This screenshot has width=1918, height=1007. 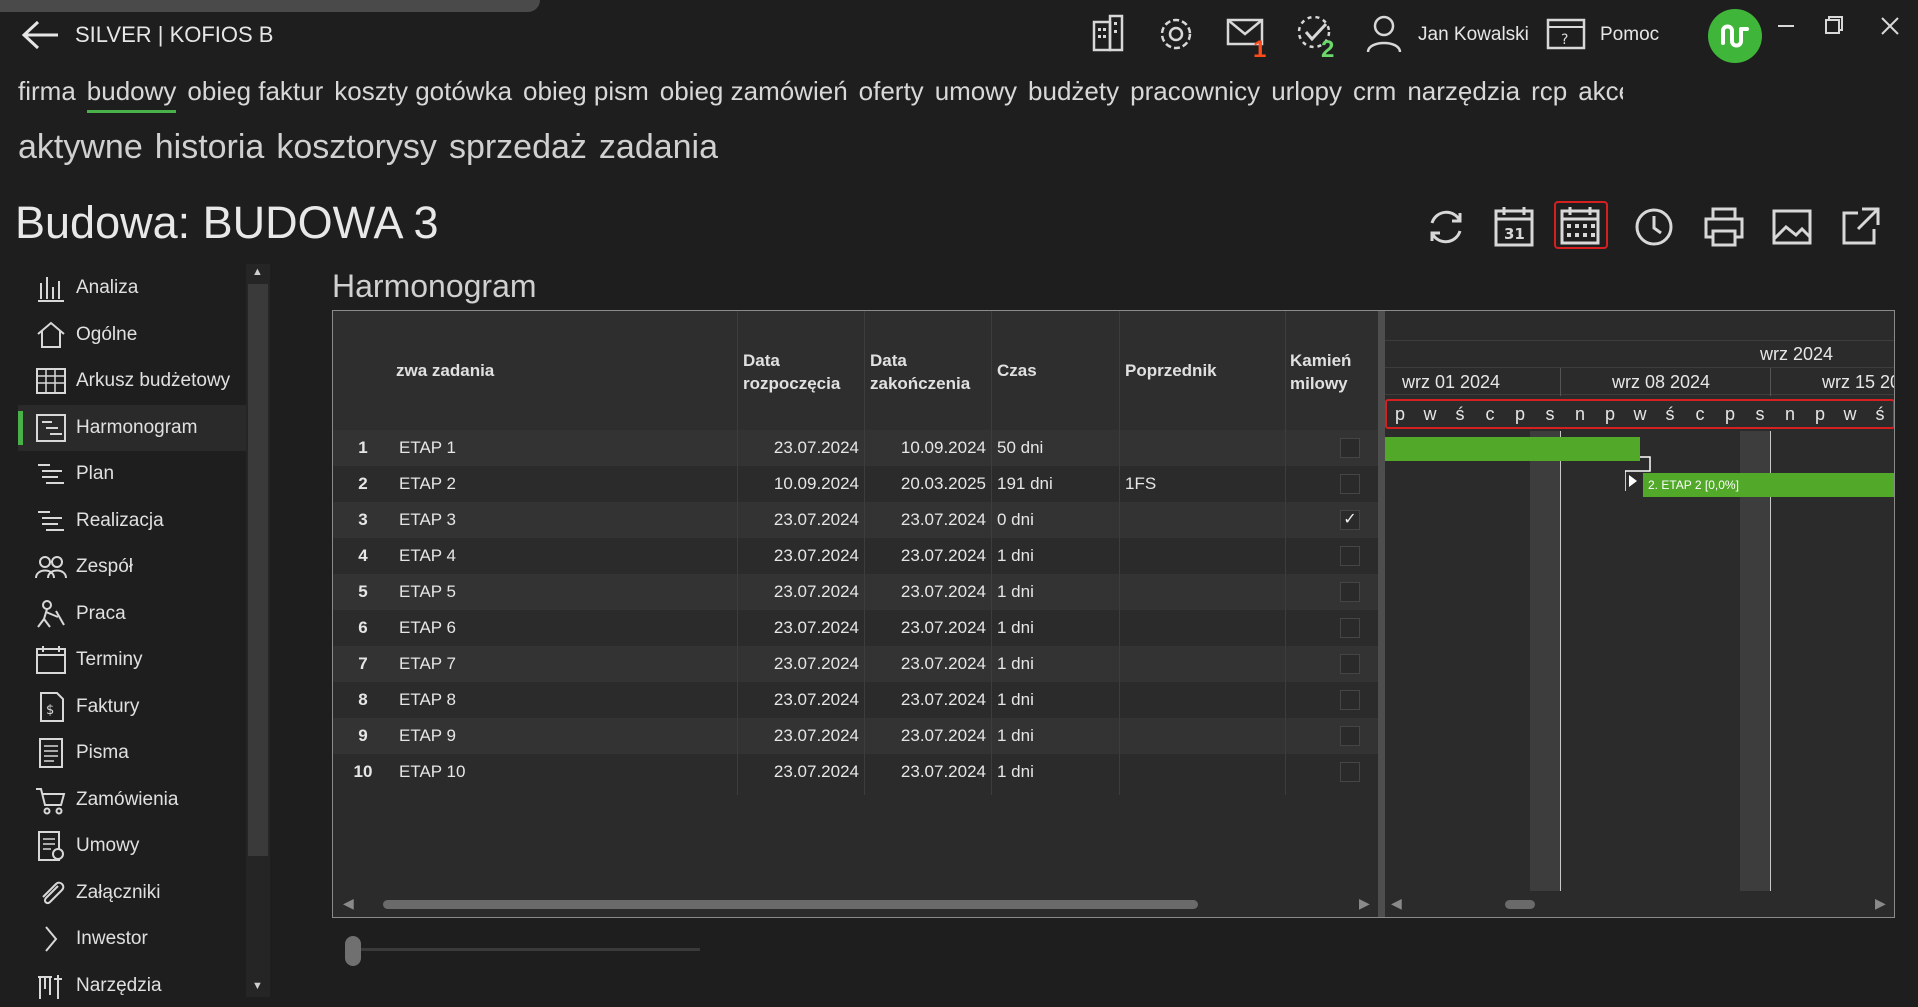 I want to click on main-nav-item: crm, so click(x=1374, y=94).